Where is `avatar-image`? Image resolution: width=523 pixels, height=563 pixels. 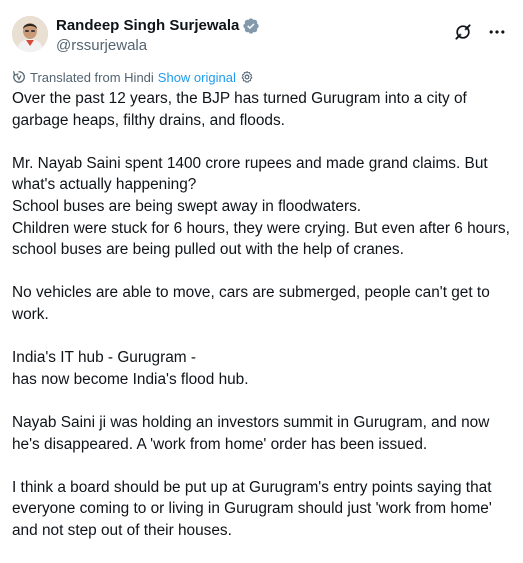
avatar-image is located at coordinates (30, 34).